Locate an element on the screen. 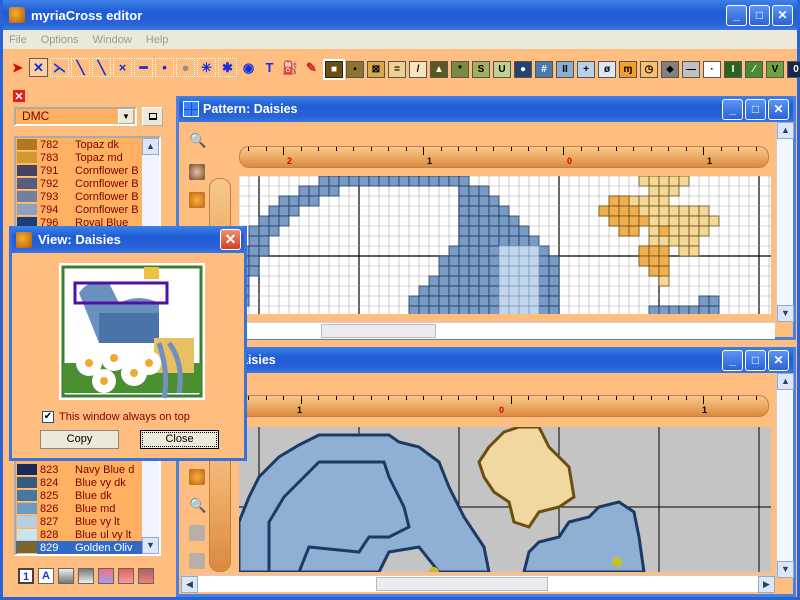  symbol-swatch: II is located at coordinates (565, 69).